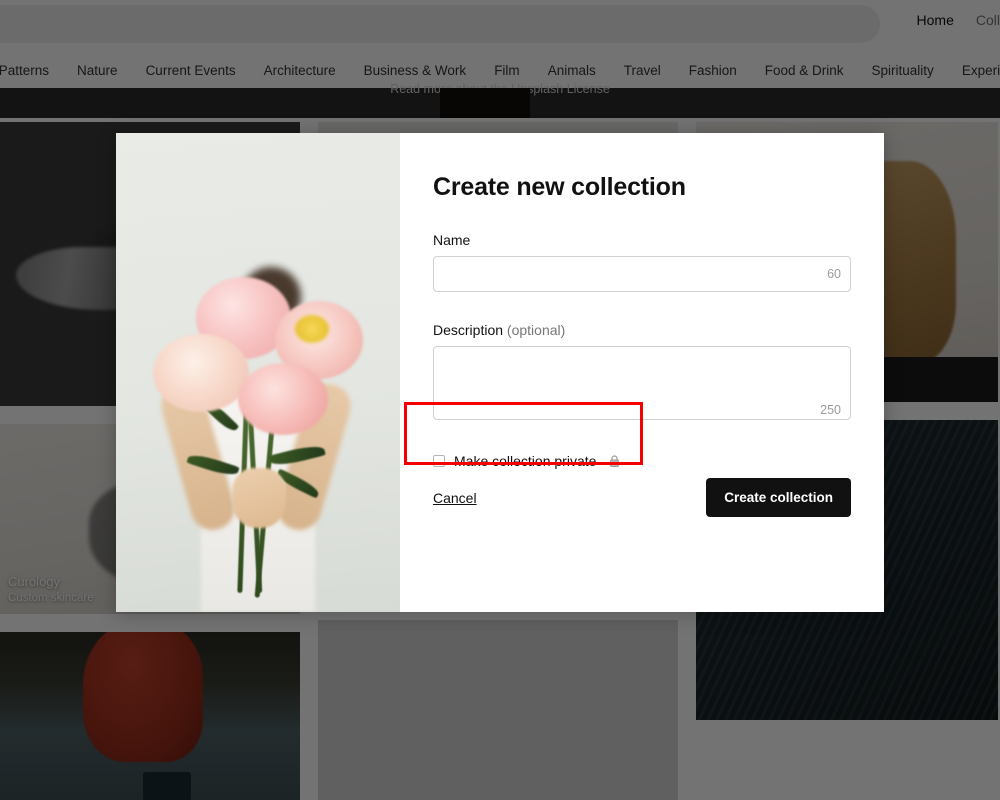  Describe the element at coordinates (259, 498) in the screenshot. I see `preview-person-hand` at that location.